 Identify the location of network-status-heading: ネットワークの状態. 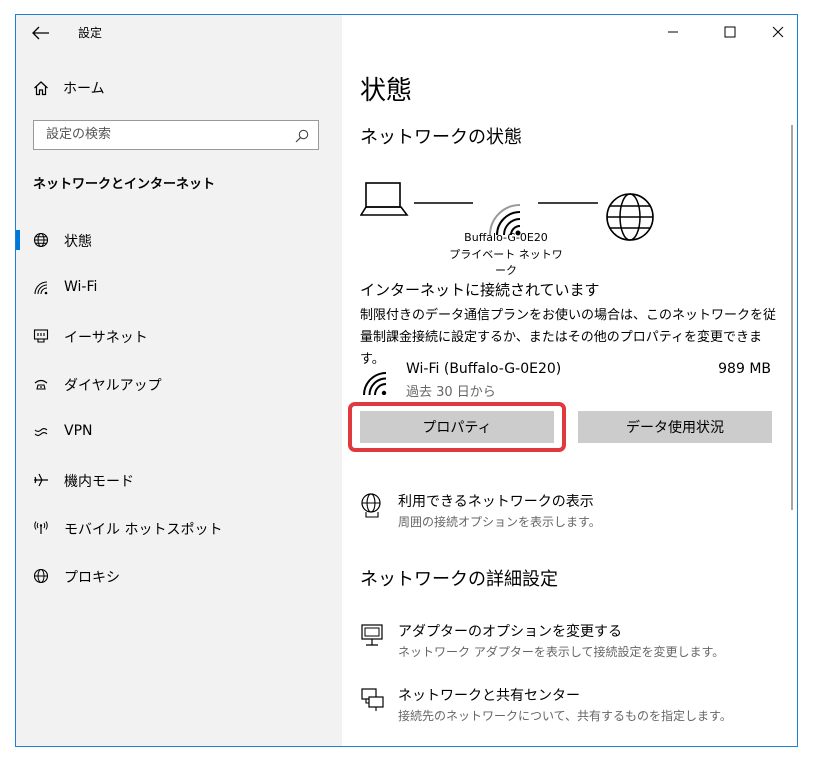
(441, 137).